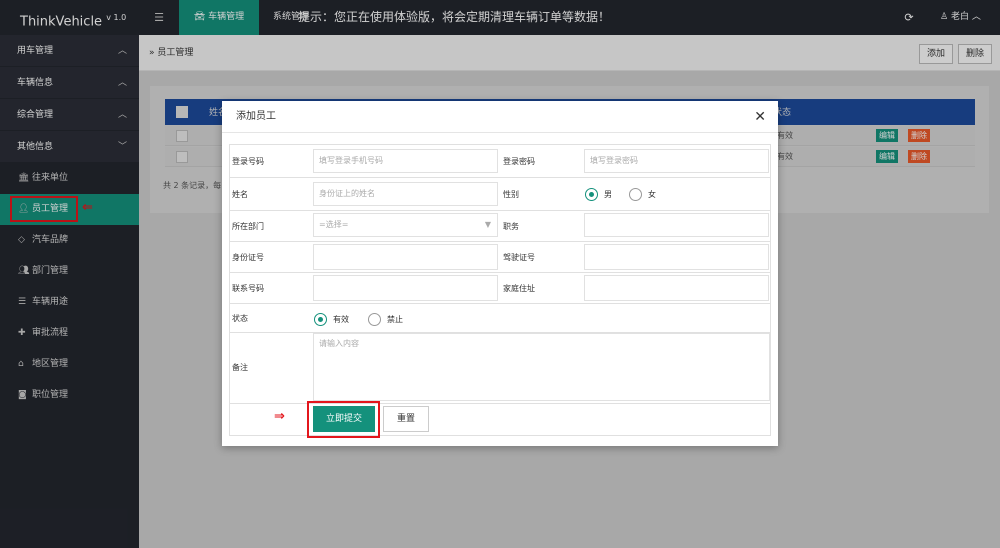 The width and height of the screenshot is (1000, 548). I want to click on arrow-right-icon: ⇒, so click(279, 416).